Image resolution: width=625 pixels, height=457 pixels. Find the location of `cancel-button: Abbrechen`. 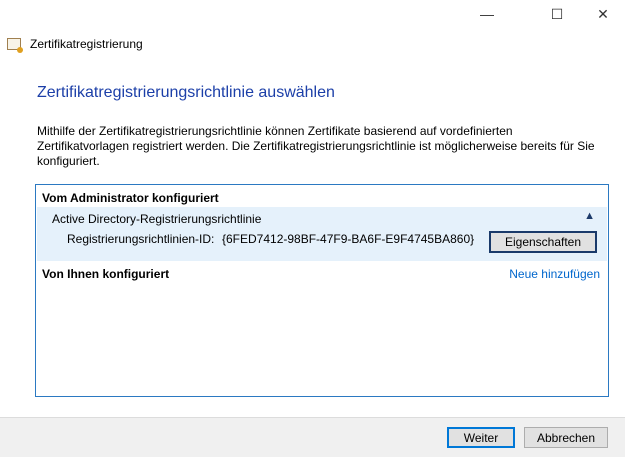

cancel-button: Abbrechen is located at coordinates (566, 437).